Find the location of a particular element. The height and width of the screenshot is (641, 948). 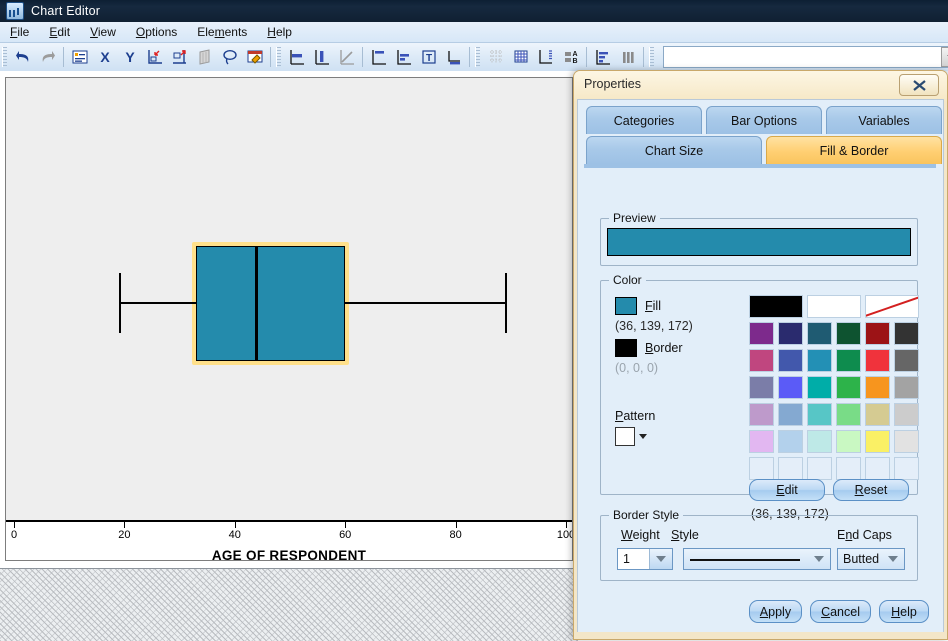

close-button is located at coordinates (919, 85).